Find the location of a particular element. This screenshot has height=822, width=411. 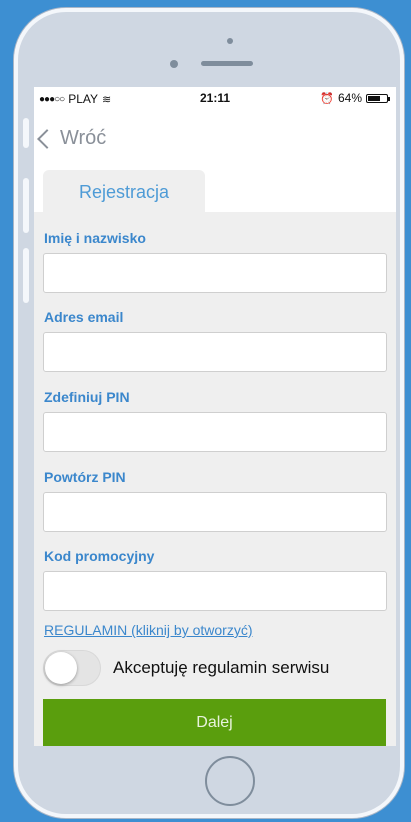

battery-fill is located at coordinates (374, 98).